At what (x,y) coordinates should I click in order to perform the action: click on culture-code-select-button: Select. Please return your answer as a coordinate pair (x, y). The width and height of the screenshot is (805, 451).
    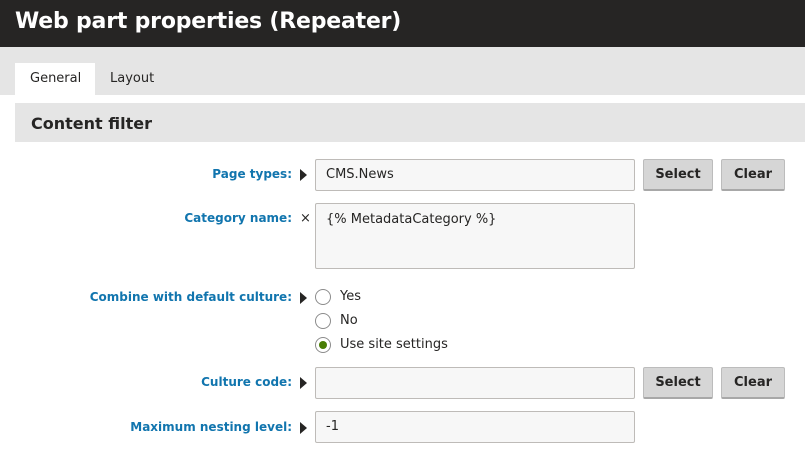
    Looking at the image, I should click on (678, 383).